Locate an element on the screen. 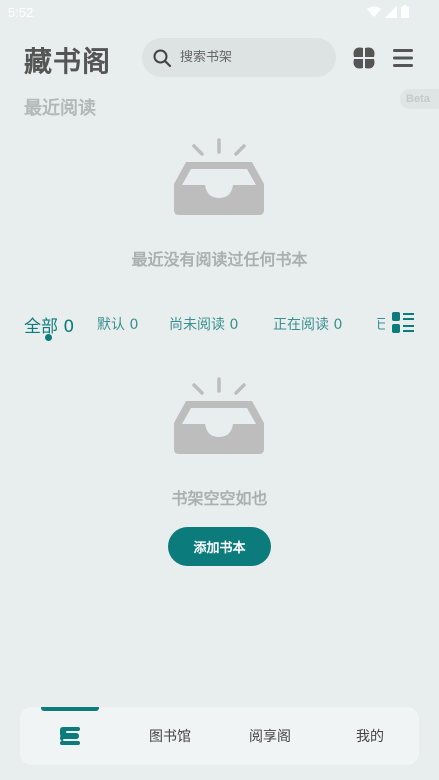 The width and height of the screenshot is (439, 780). search-input is located at coordinates (250, 57).